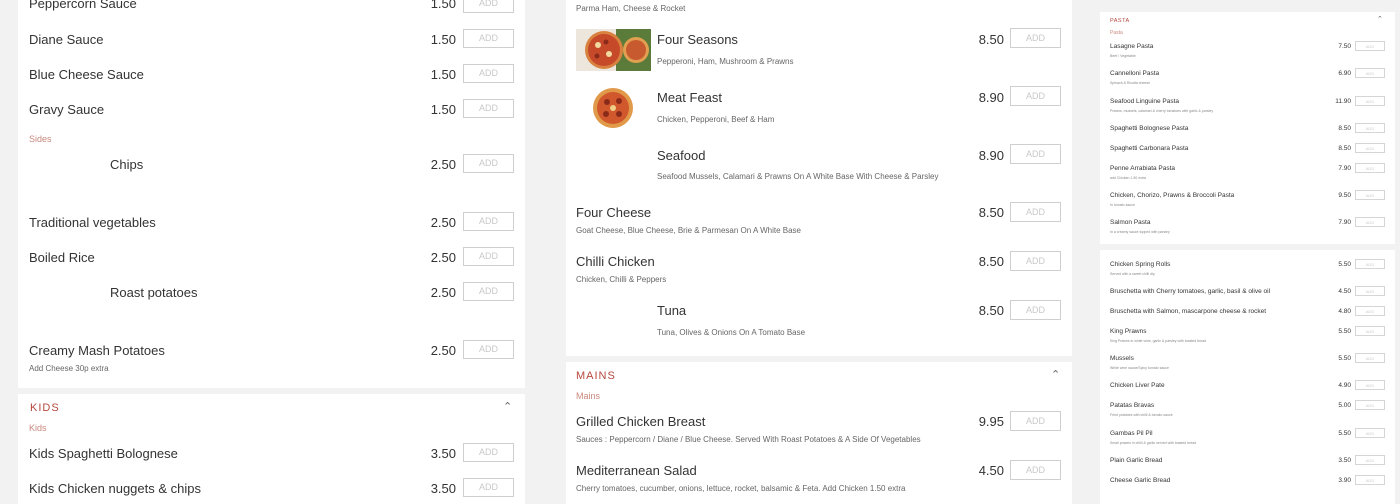  What do you see at coordinates (991, 470) in the screenshot?
I see `menu-item-price: 4.50` at bounding box center [991, 470].